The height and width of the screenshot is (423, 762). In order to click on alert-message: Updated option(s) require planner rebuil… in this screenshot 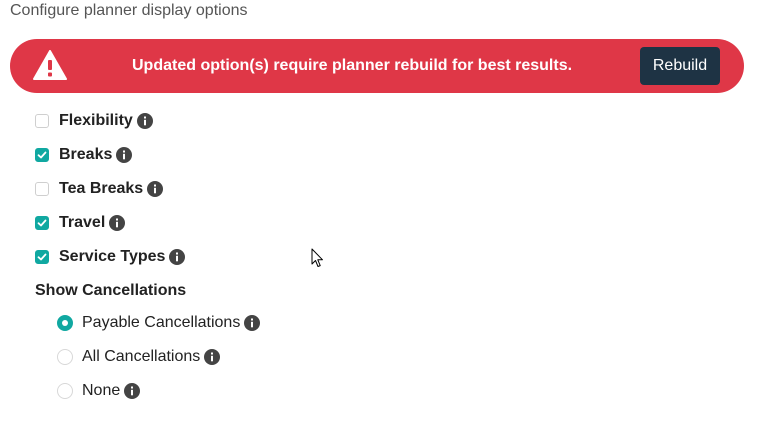, I will do `click(352, 65)`.